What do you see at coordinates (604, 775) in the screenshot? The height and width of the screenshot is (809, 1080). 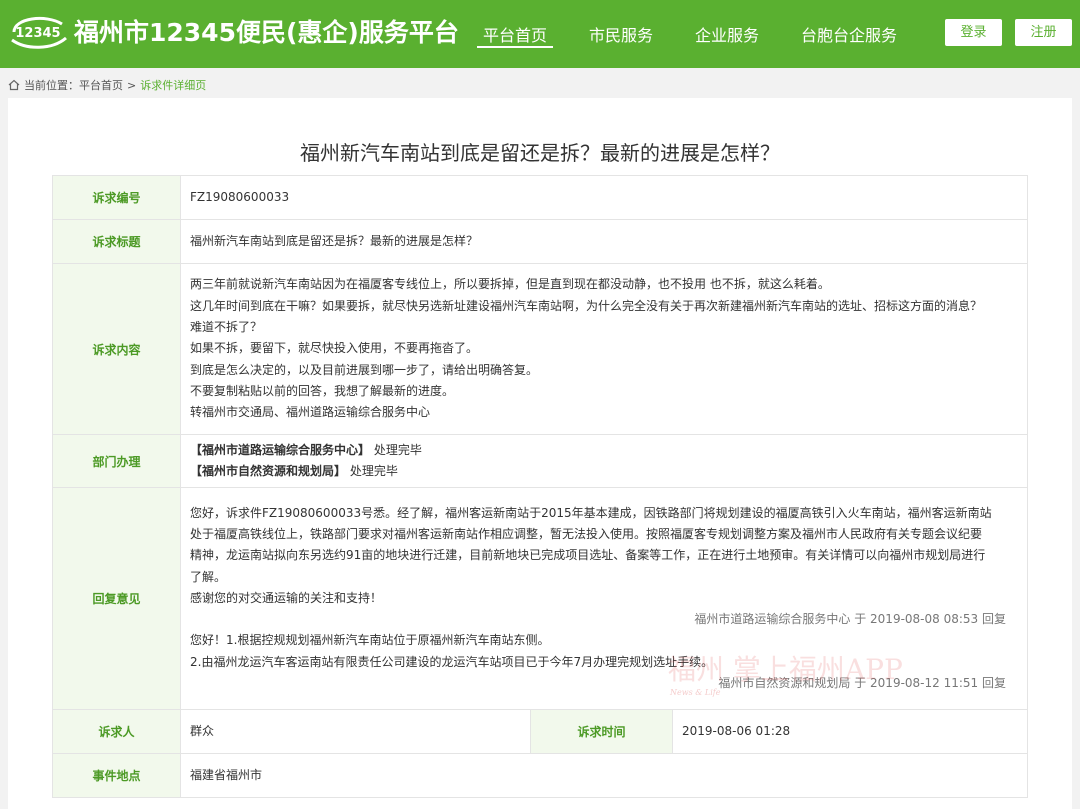 I see `location-value: 福建省福州市` at bounding box center [604, 775].